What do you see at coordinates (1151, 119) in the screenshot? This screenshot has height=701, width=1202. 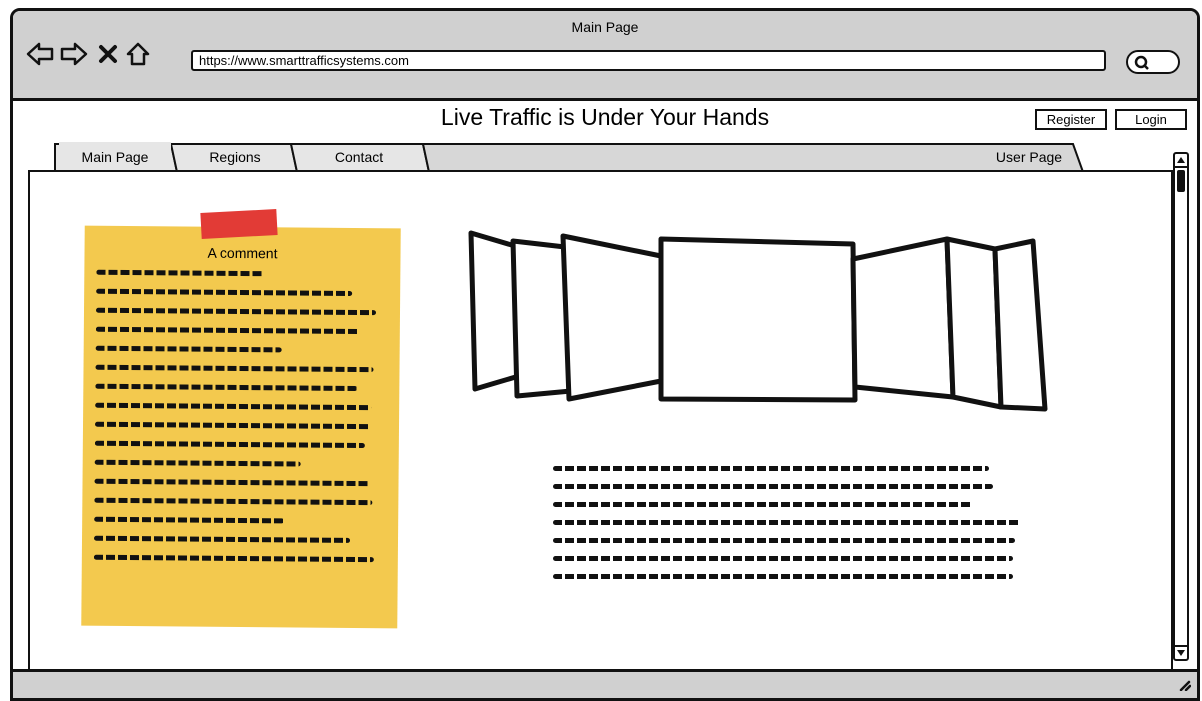 I see `login-button: Login` at bounding box center [1151, 119].